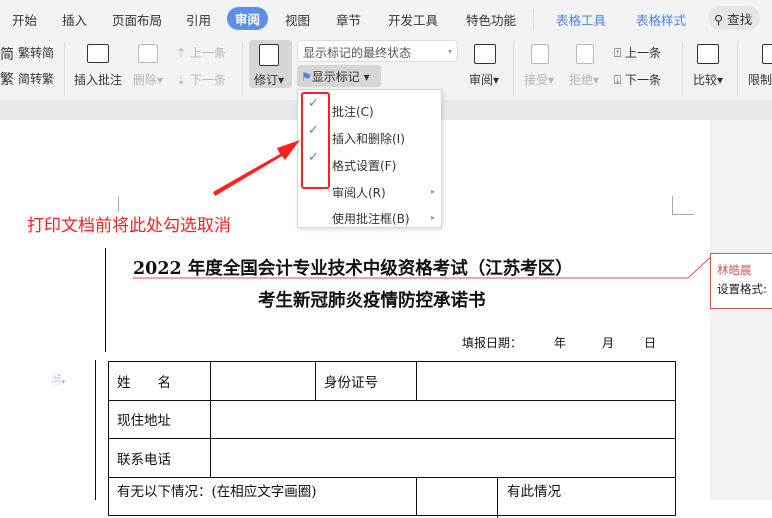 The height and width of the screenshot is (518, 772). What do you see at coordinates (36, 52) in the screenshot?
I see `trad-to-simp-button: 繁转简` at bounding box center [36, 52].